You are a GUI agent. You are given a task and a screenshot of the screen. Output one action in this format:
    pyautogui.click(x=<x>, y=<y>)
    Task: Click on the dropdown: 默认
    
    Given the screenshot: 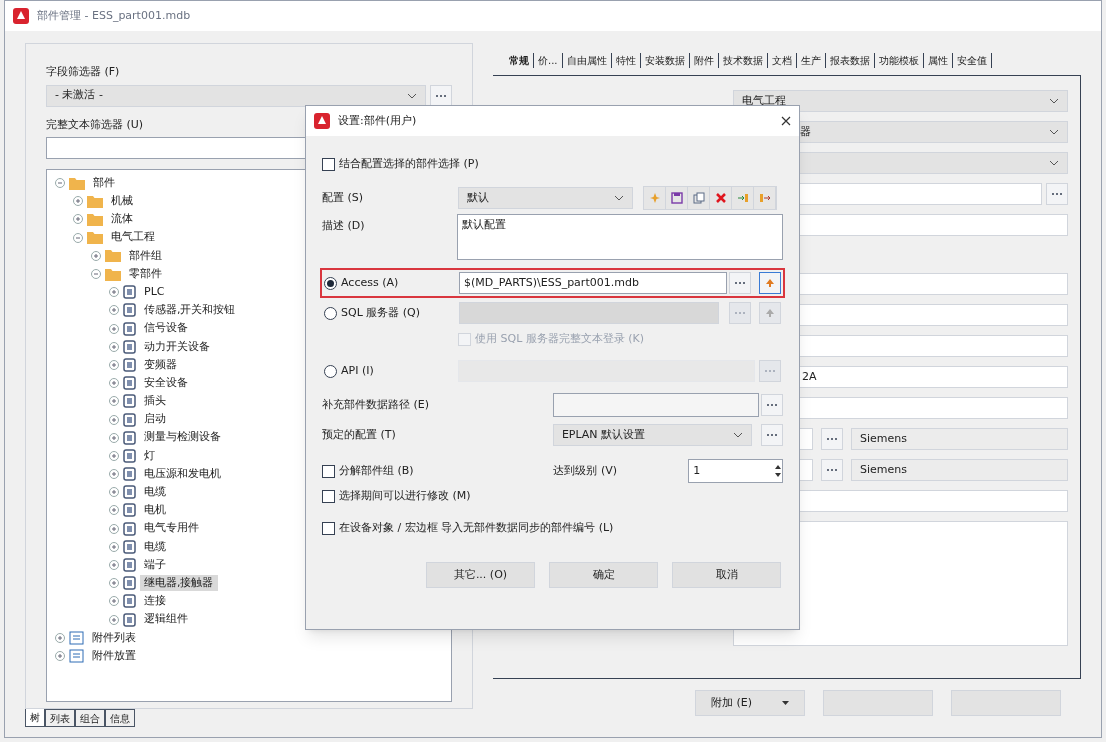 What is the action you would take?
    pyautogui.click(x=545, y=198)
    